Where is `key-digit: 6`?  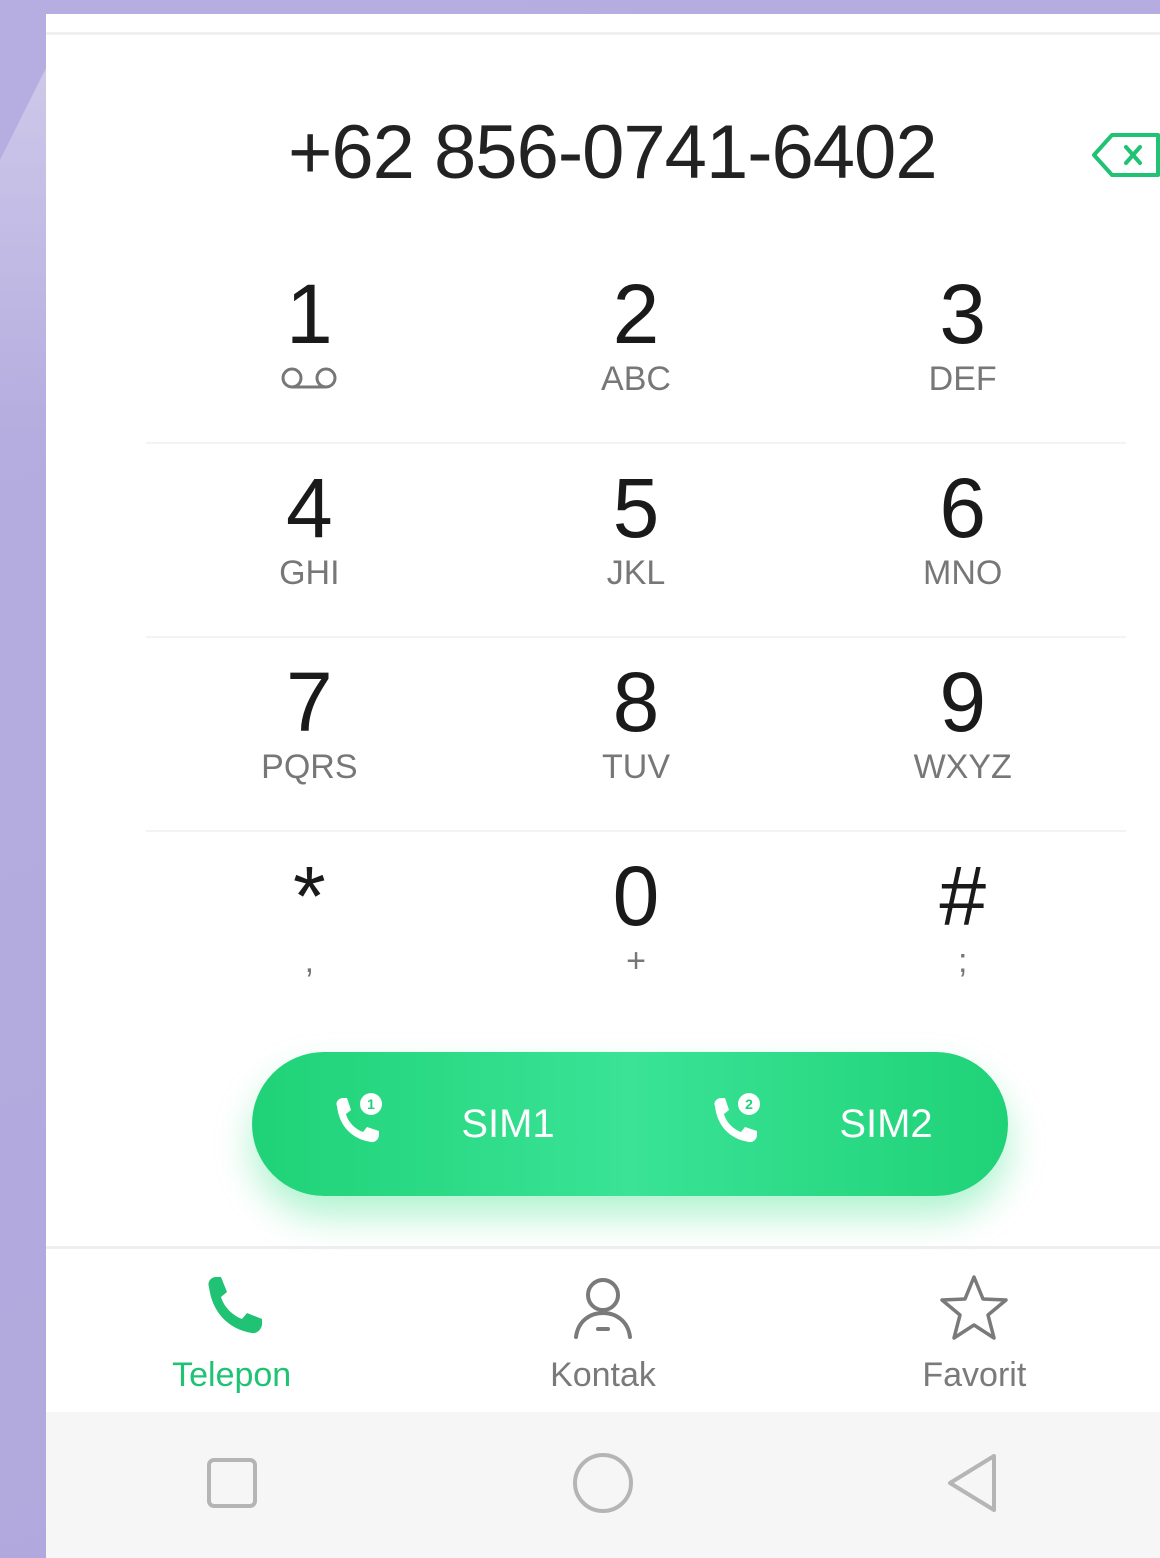
key-digit: 6 is located at coordinates (963, 508).